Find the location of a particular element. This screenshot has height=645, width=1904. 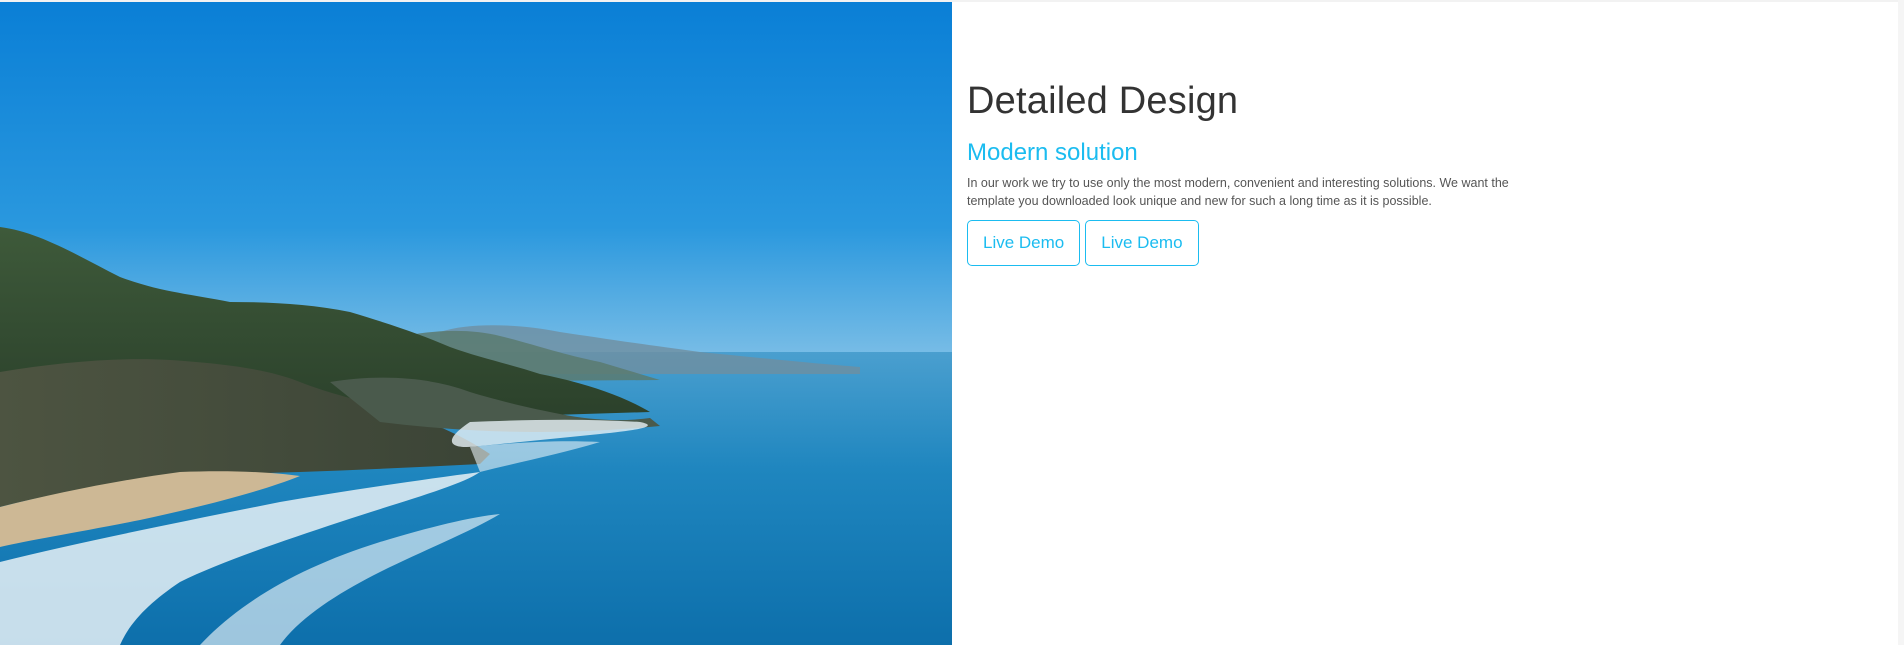

live-demo-button-secondary: Live Demo is located at coordinates (1142, 243).